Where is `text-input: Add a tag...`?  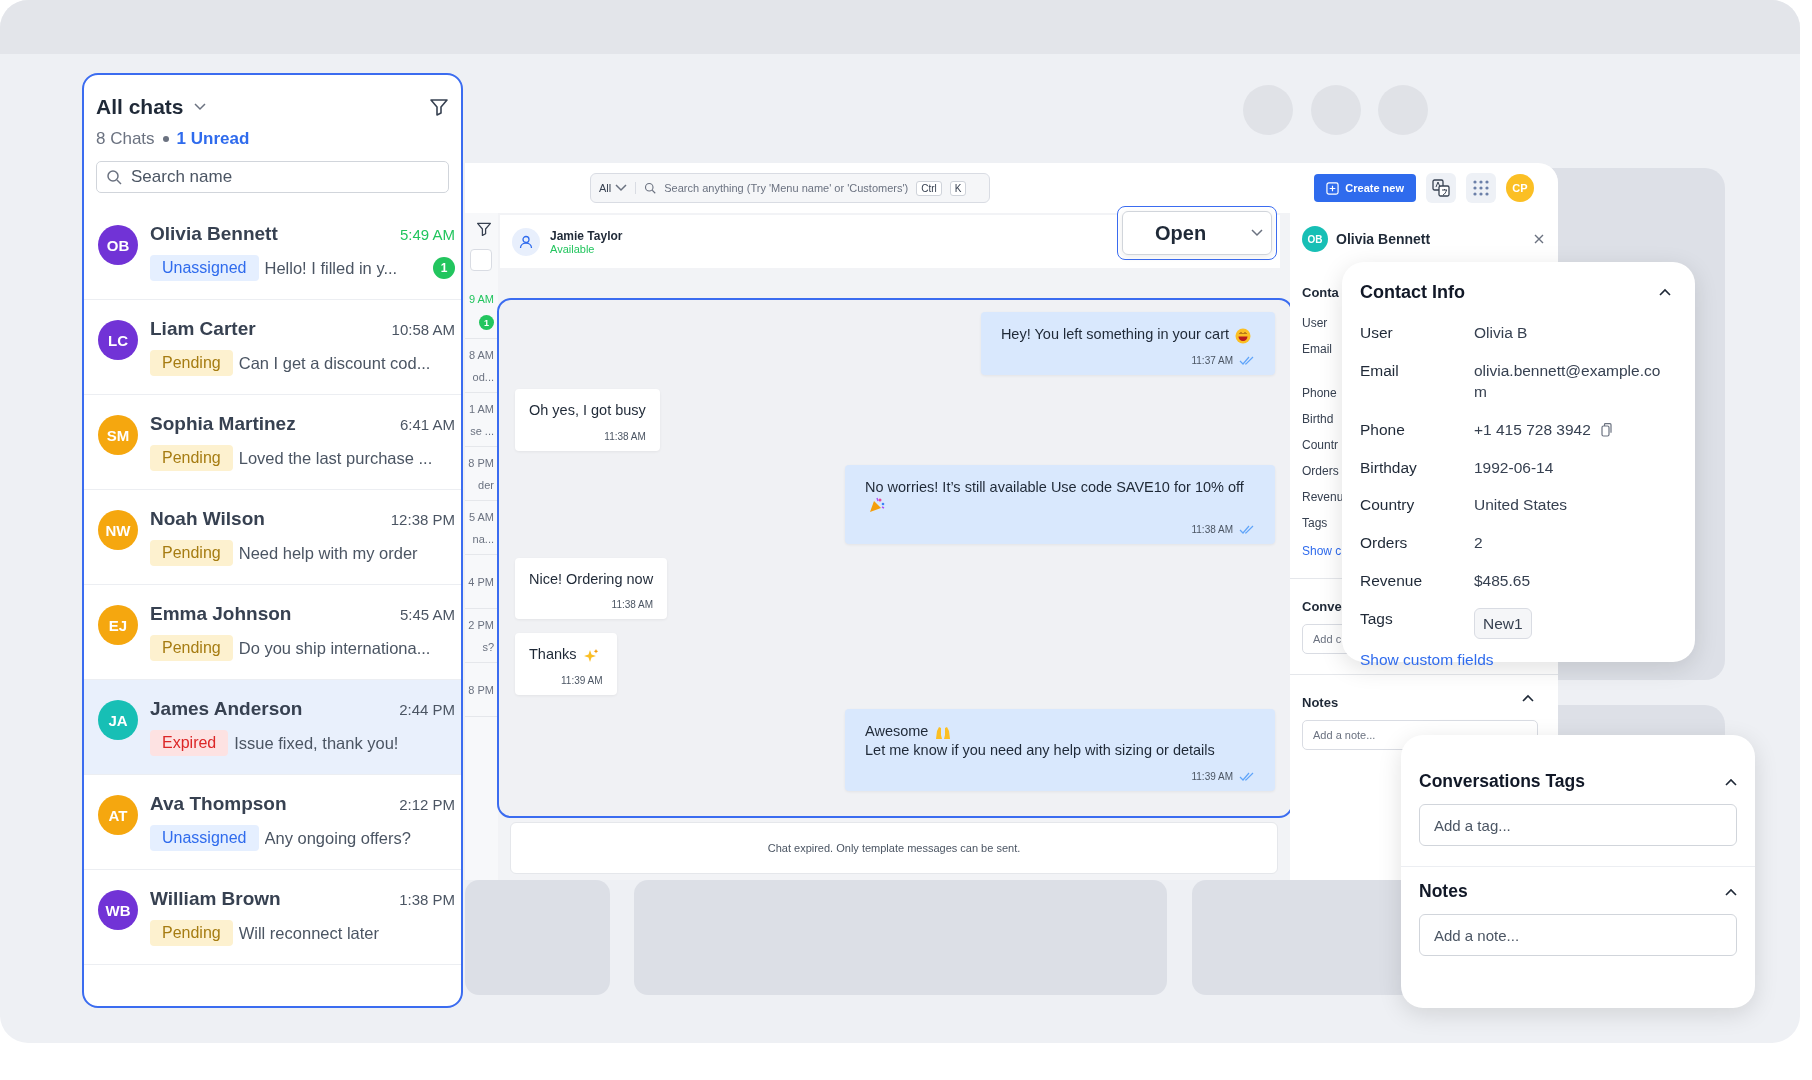
text-input: Add a tag... is located at coordinates (1578, 825).